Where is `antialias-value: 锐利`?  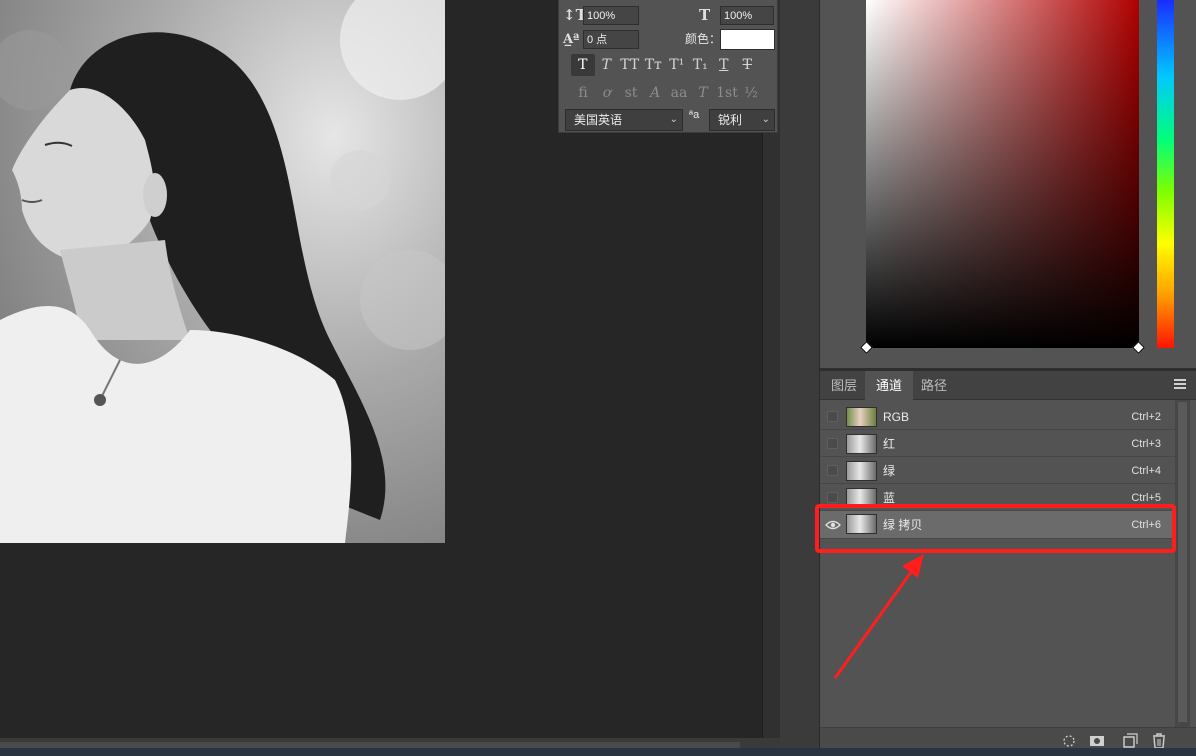
antialias-value: 锐利 is located at coordinates (730, 120).